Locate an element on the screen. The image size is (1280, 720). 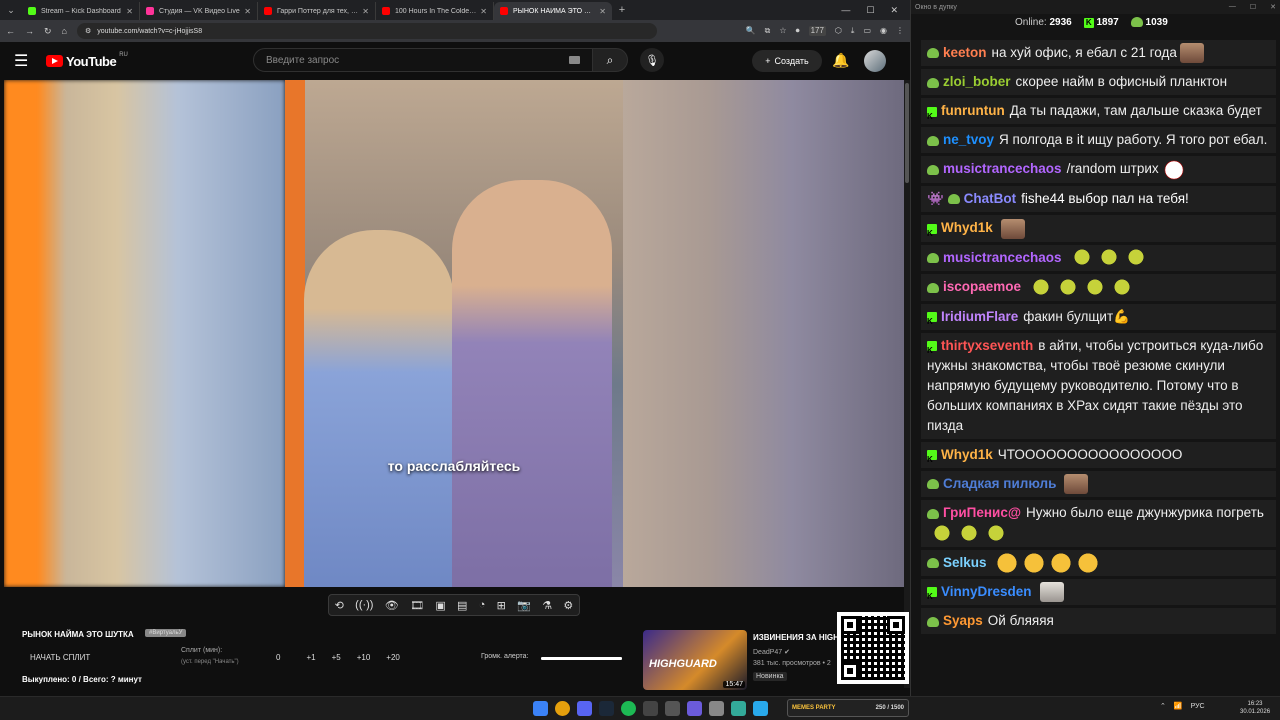
download-icon: ⤓ is located at coordinates (853, 31).